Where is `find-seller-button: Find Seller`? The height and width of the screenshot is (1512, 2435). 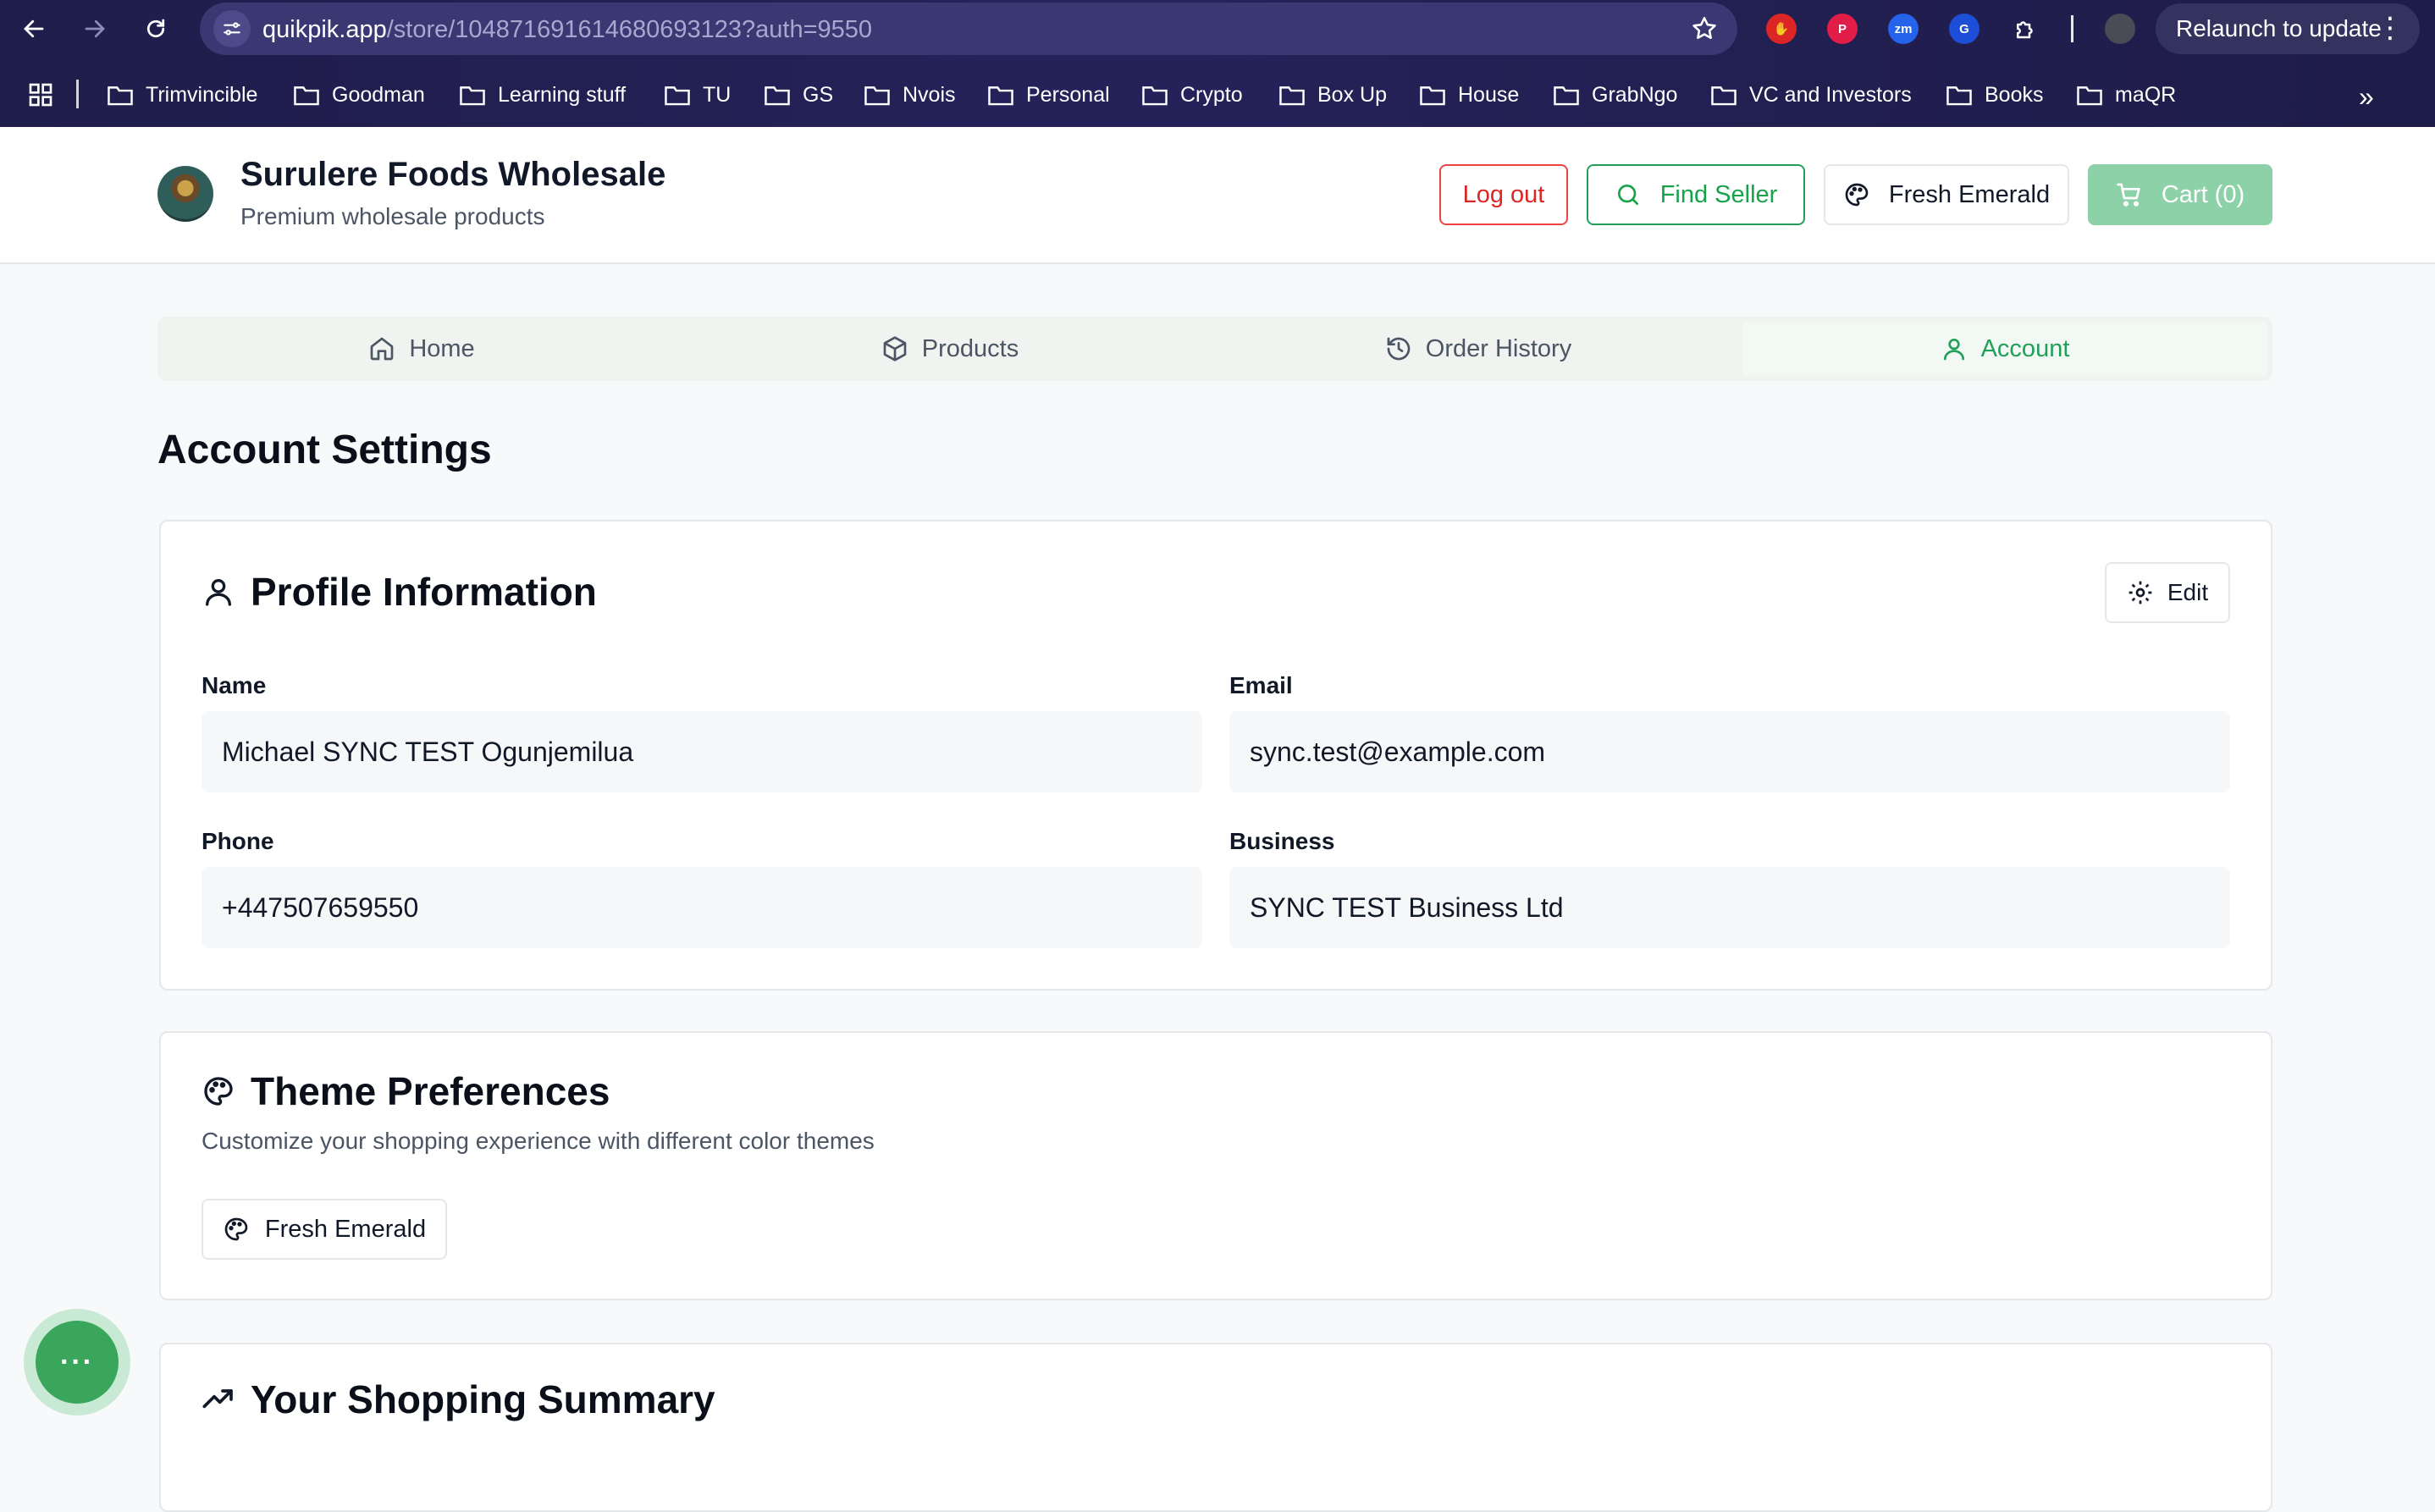 find-seller-button: Find Seller is located at coordinates (1696, 194).